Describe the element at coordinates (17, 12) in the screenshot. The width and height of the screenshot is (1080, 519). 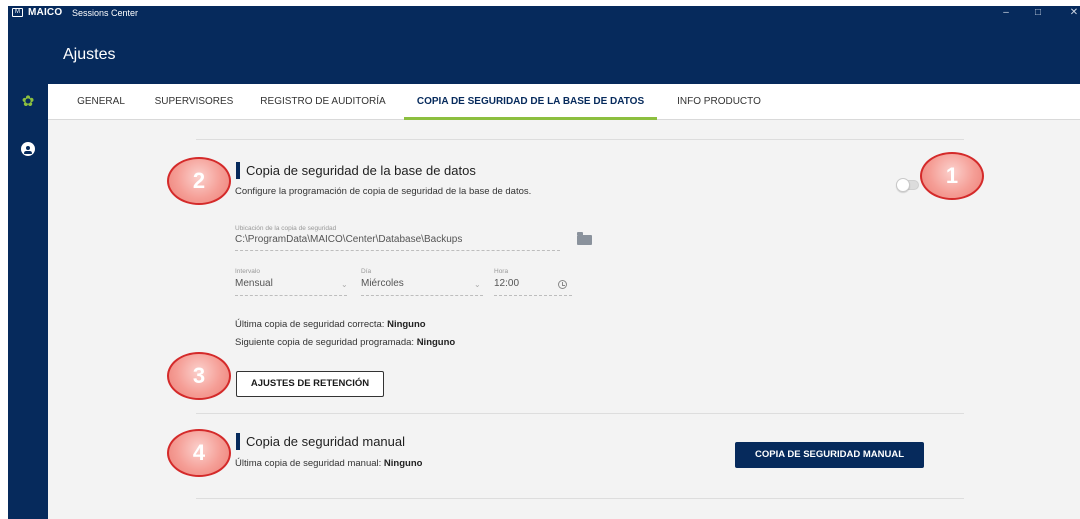
I see `maico-logo-icon: M` at that location.